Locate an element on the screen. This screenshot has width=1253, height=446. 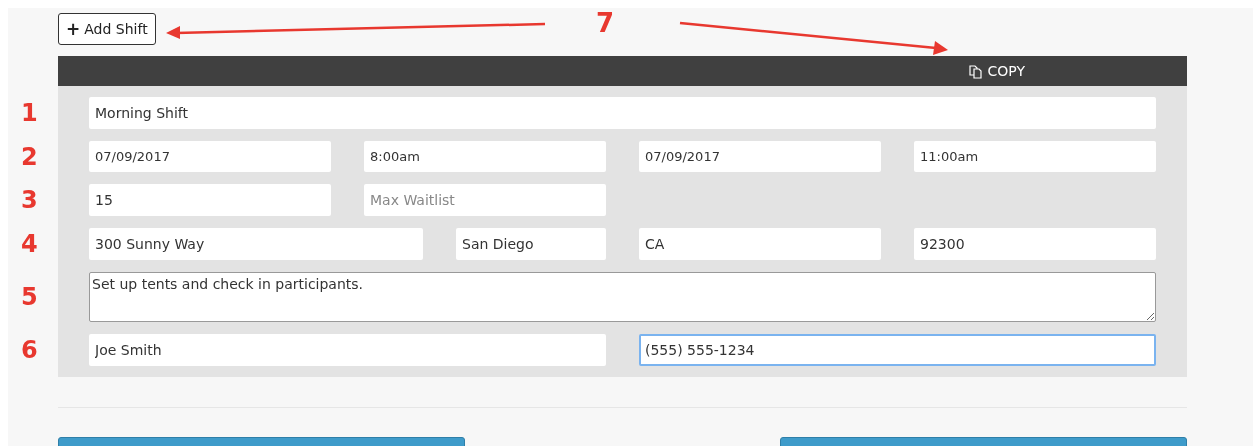
annotation-number: 1 is located at coordinates (29, 113).